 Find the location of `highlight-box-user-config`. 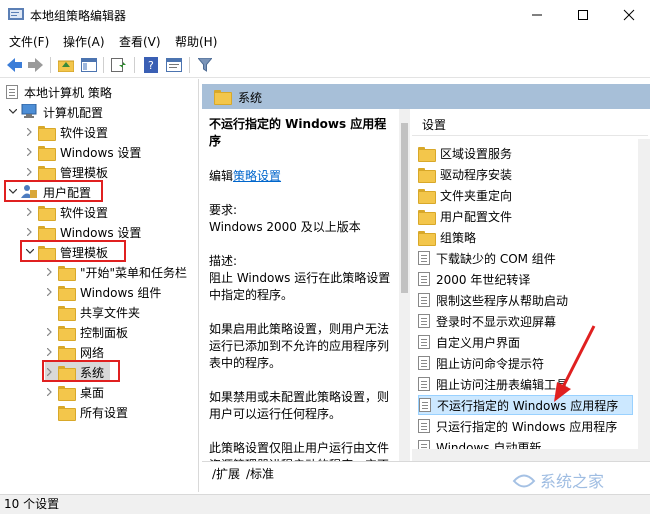

highlight-box-user-config is located at coordinates (53, 191).